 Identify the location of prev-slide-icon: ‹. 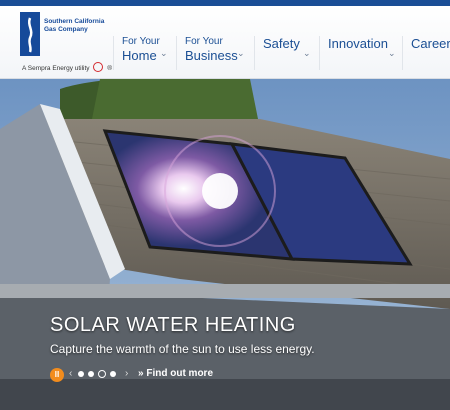
(70, 373).